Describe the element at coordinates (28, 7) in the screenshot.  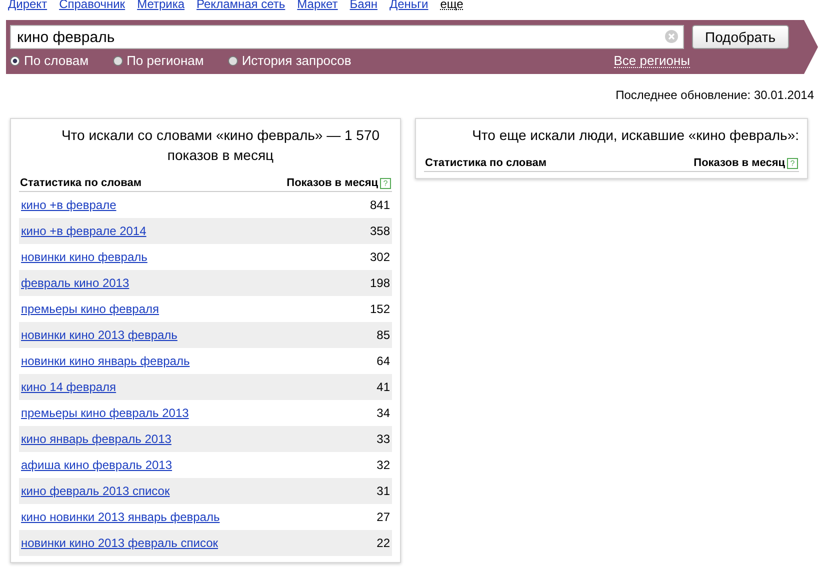
I see `nav-link: Директ` at that location.